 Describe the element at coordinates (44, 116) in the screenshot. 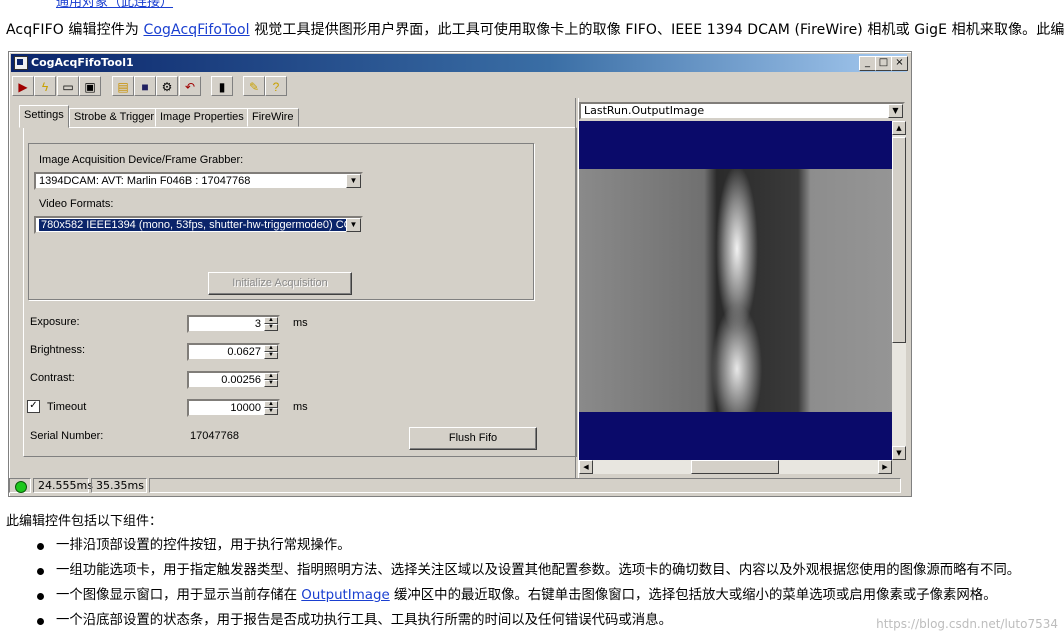

I see `tab-settings: Settings` at that location.